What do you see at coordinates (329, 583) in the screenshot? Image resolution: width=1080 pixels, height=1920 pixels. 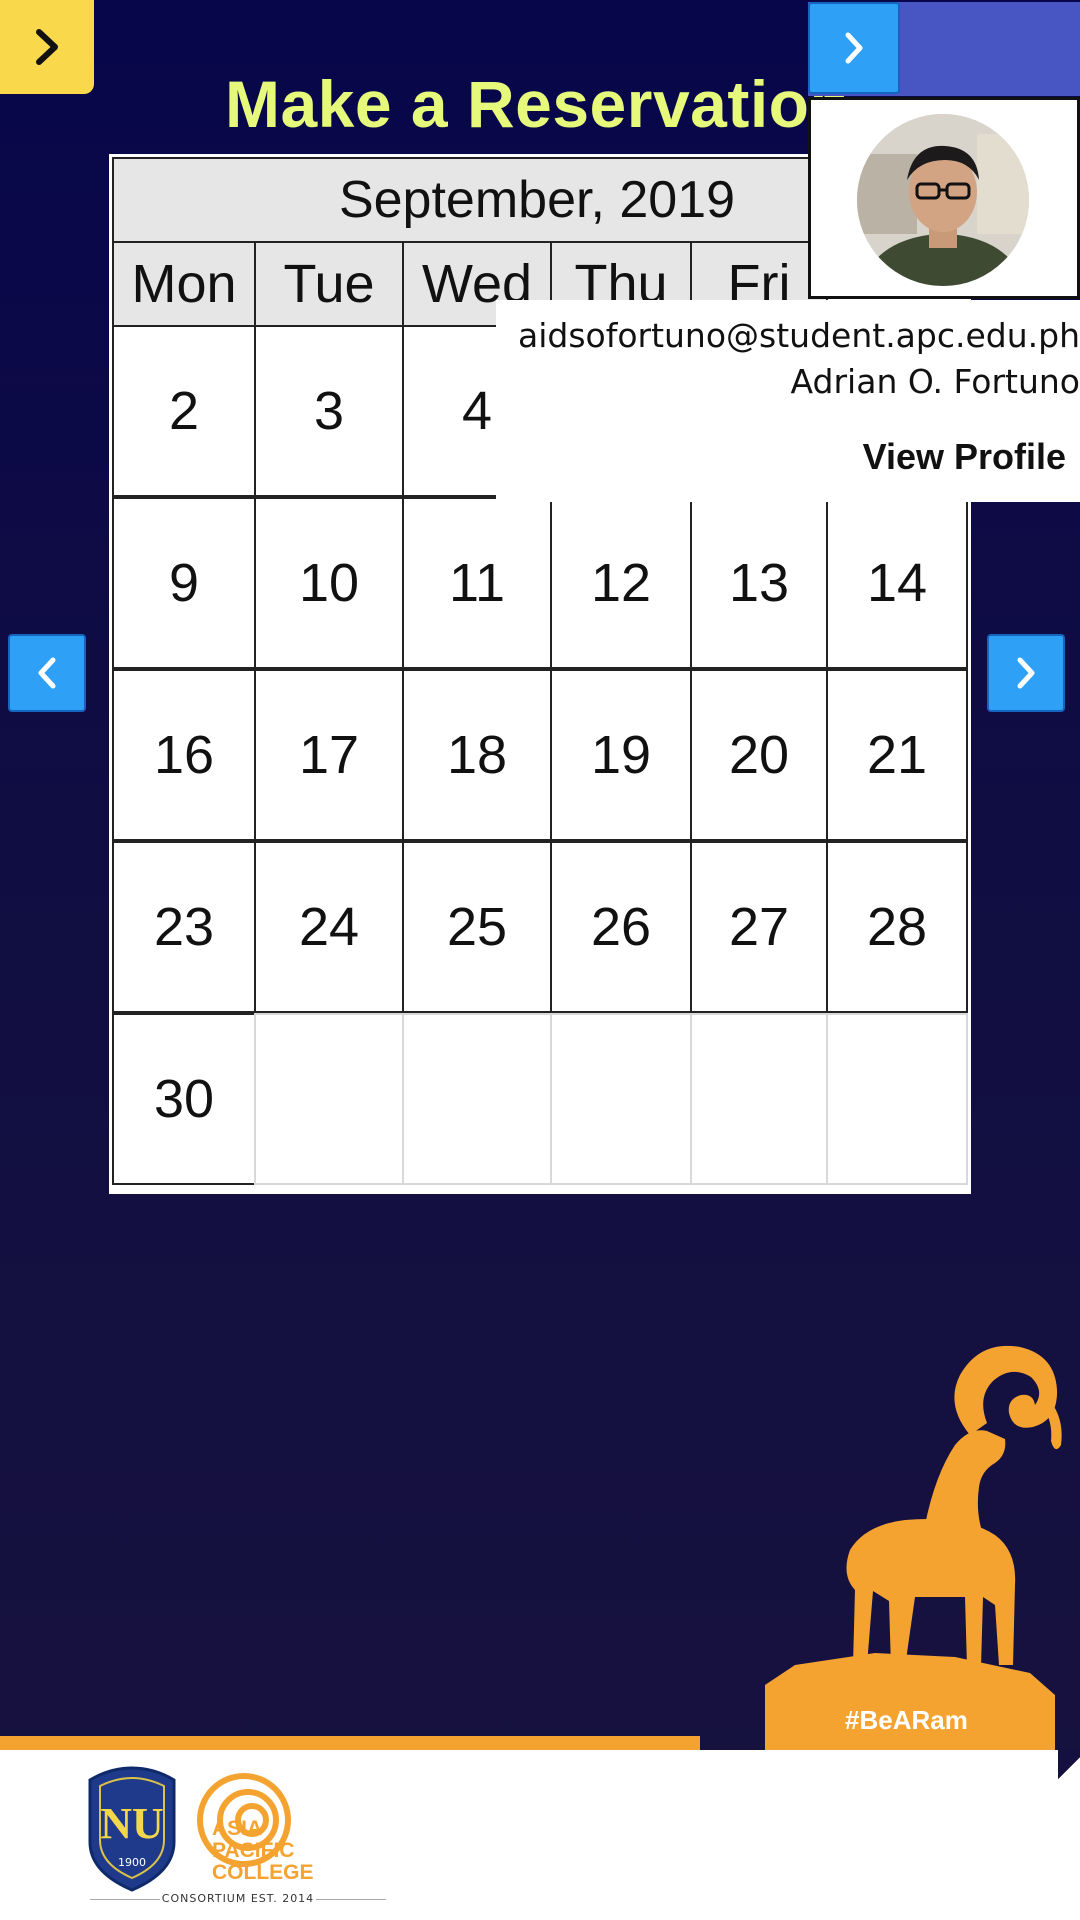 I see `calendar-day: 10` at bounding box center [329, 583].